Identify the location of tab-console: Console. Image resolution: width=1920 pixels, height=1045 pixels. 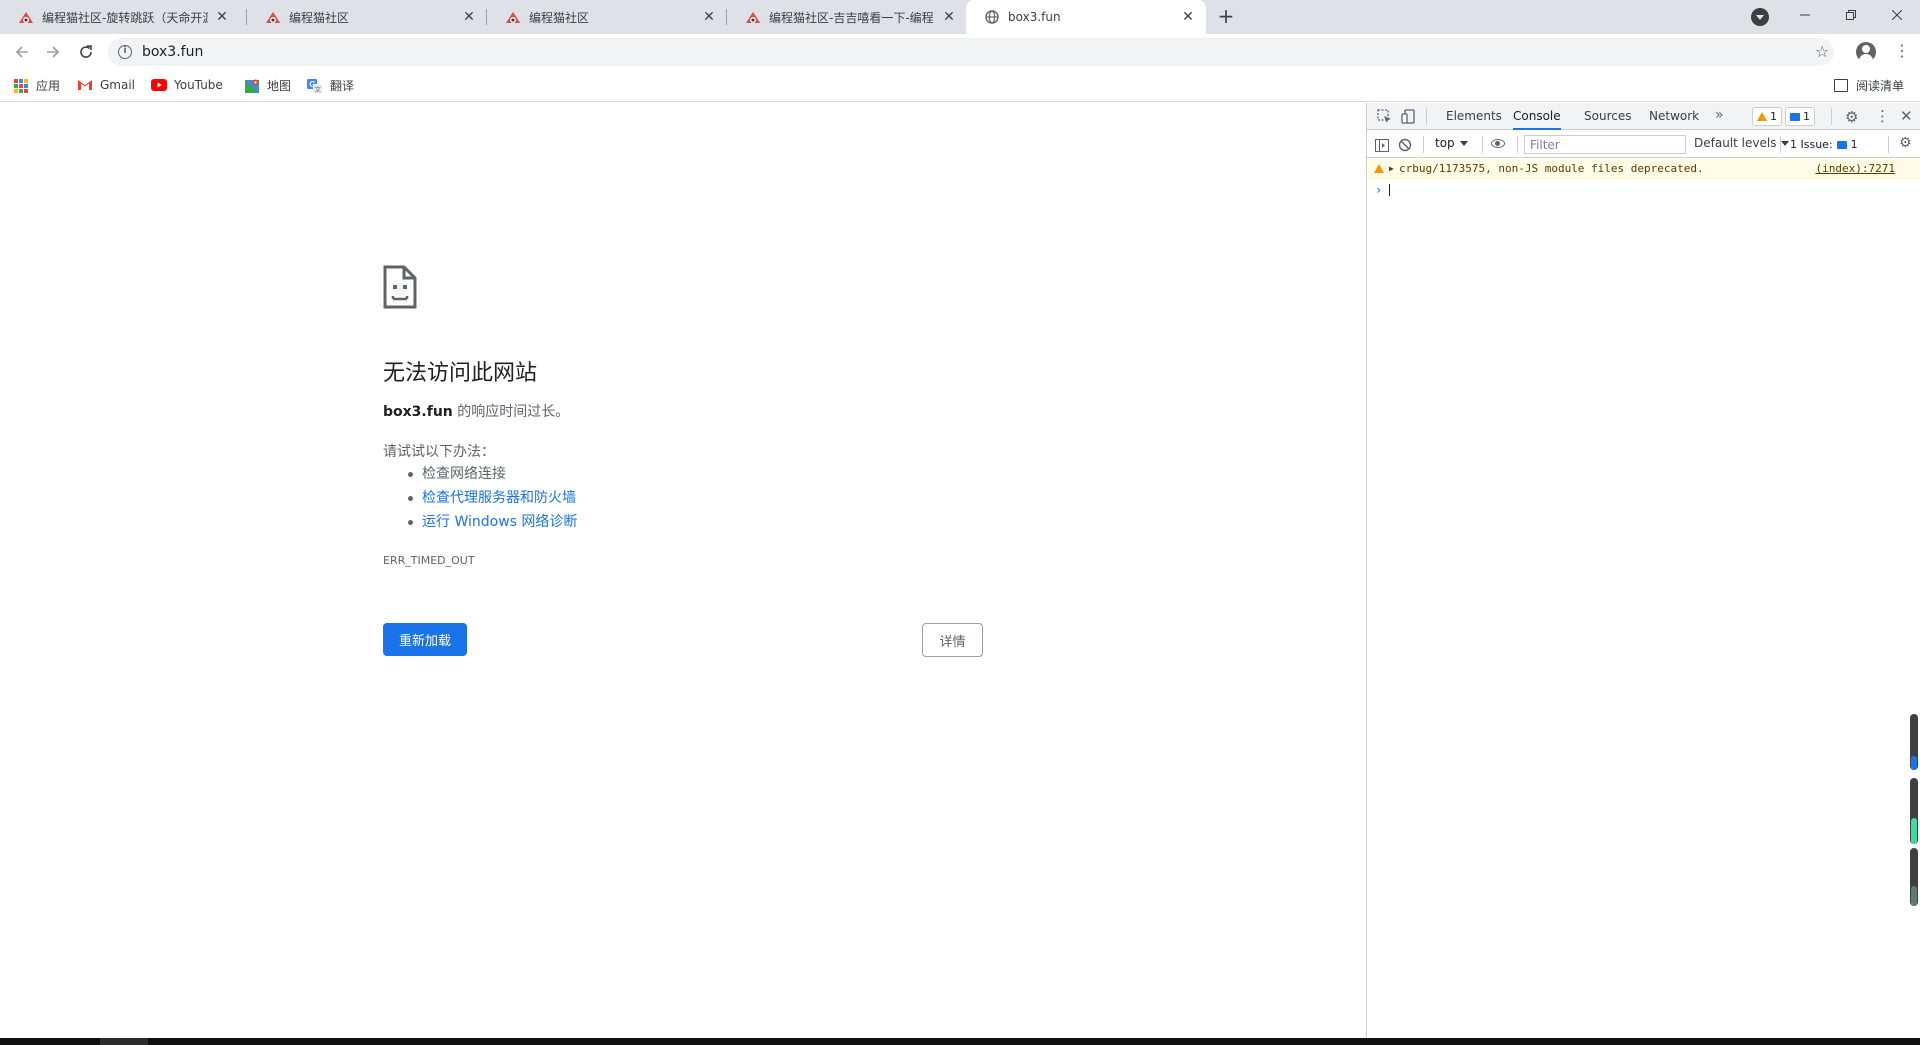
(1537, 116).